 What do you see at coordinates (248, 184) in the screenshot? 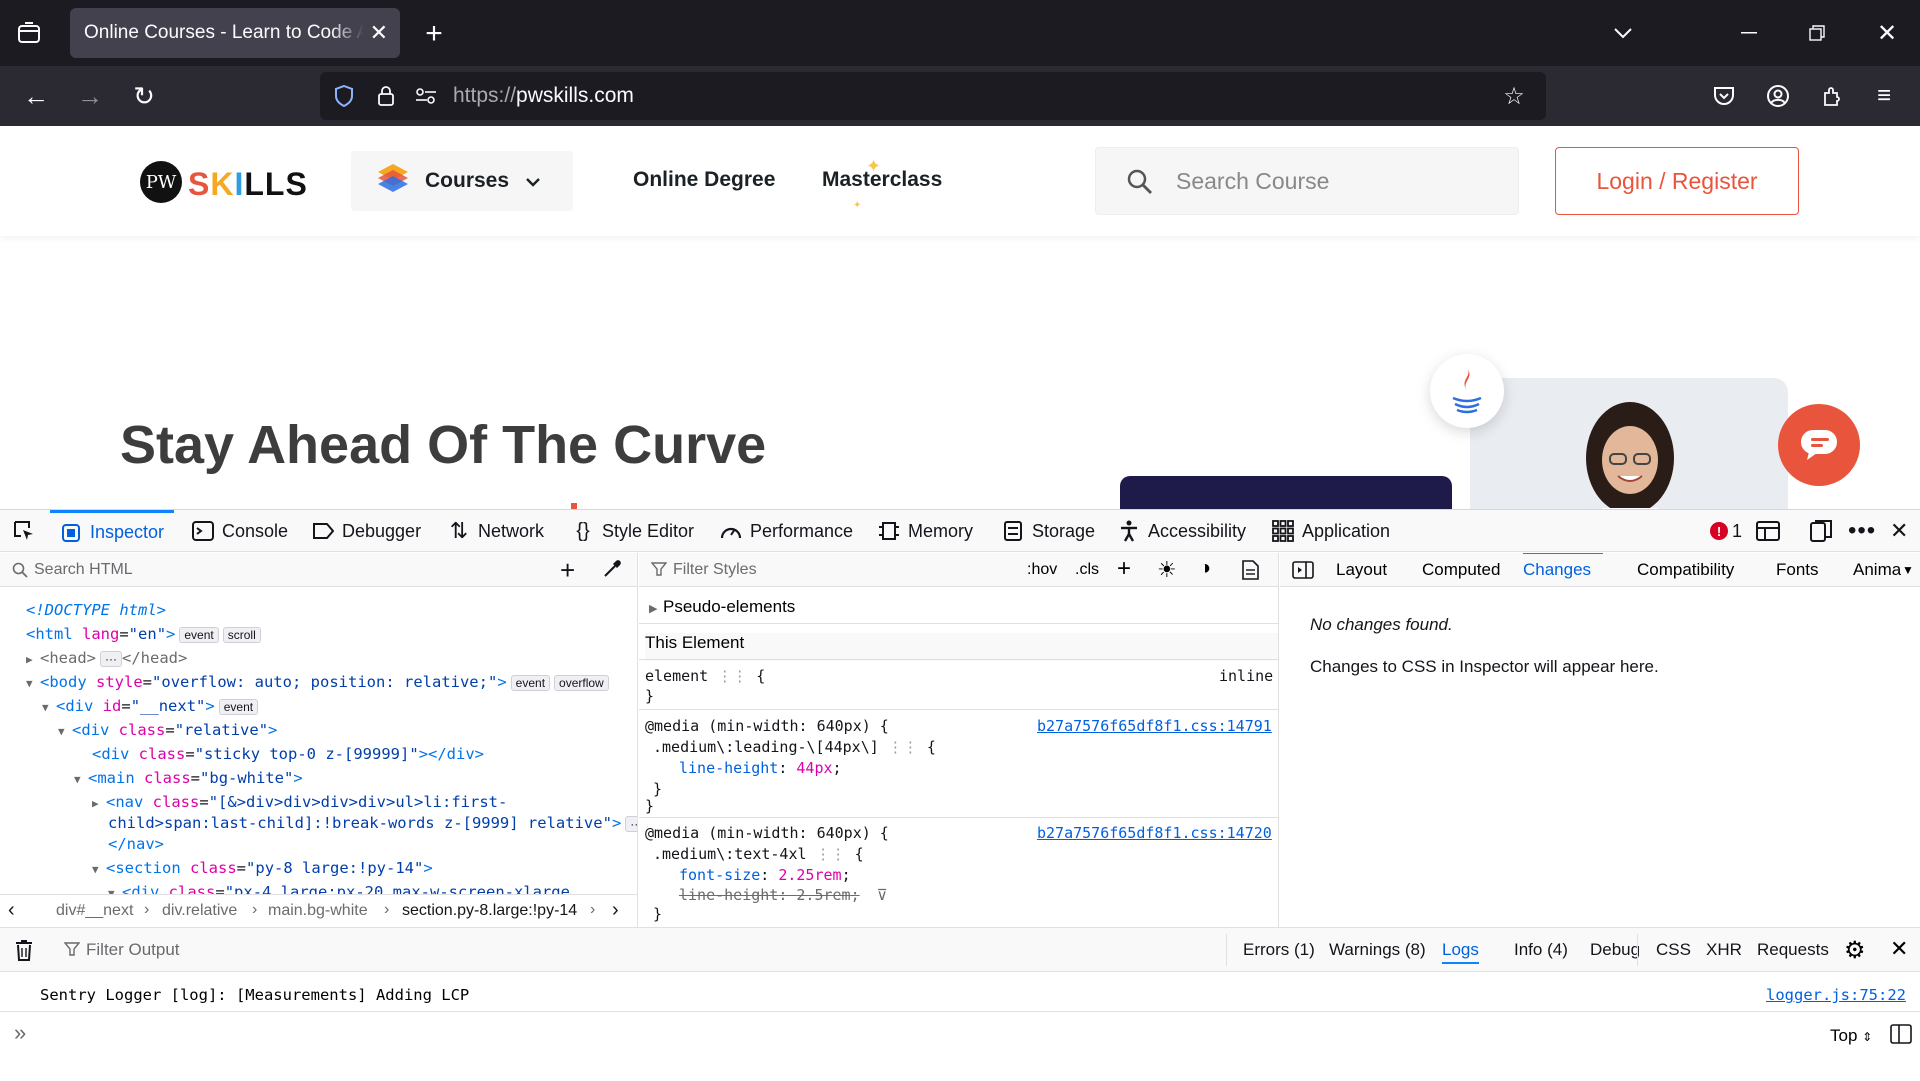
I see `logo-text: SKILLS` at bounding box center [248, 184].